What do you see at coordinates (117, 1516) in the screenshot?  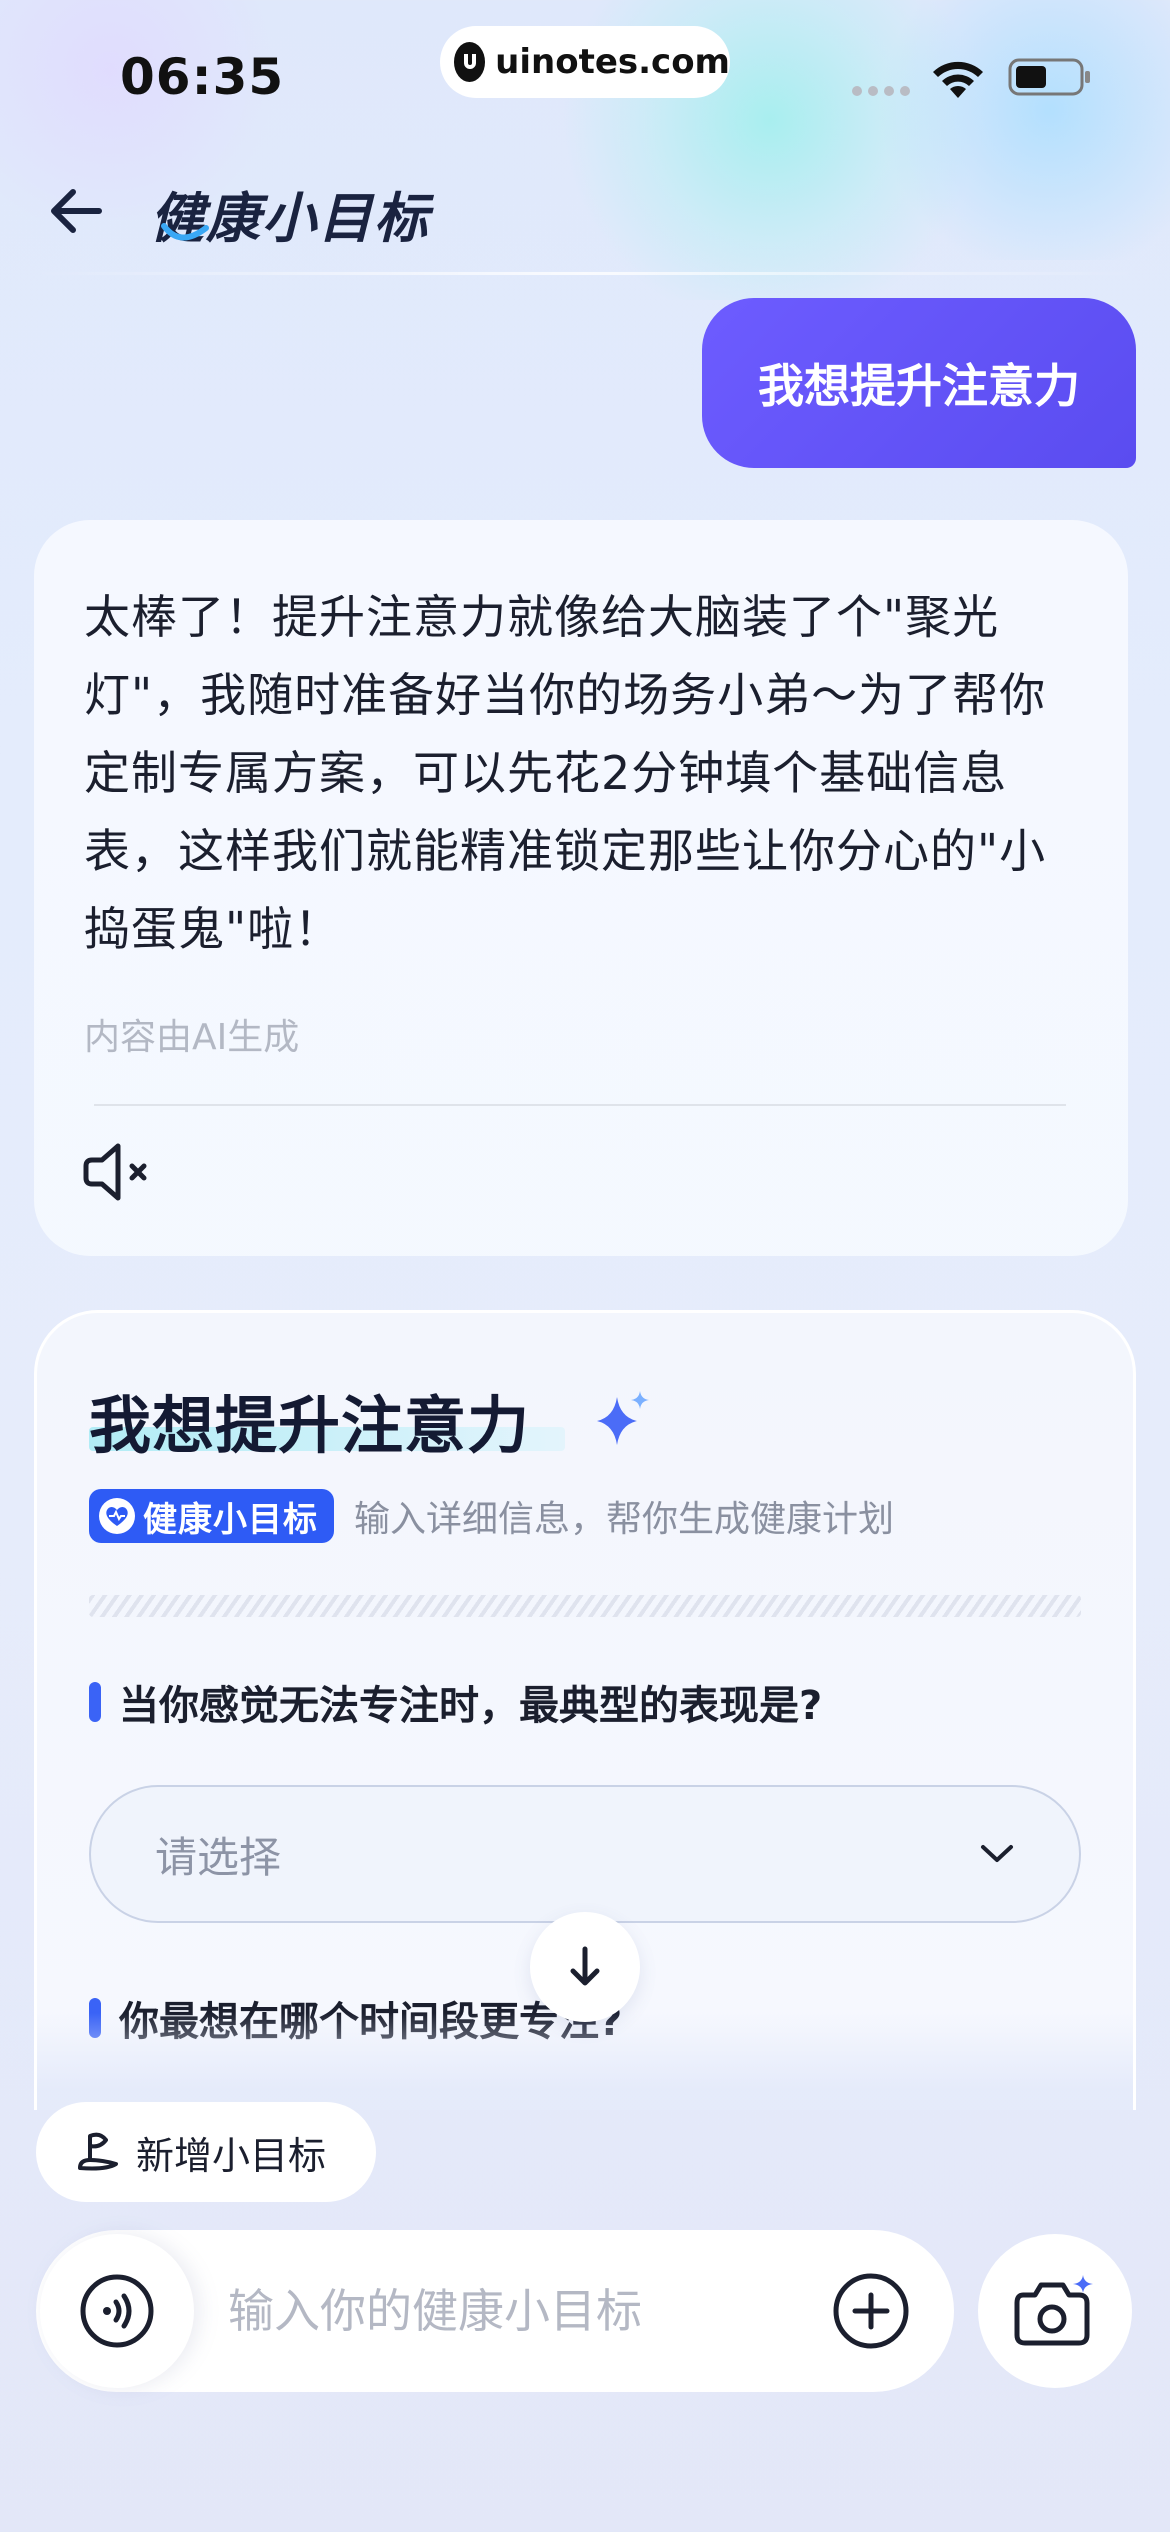 I see `heart-wave-icon` at bounding box center [117, 1516].